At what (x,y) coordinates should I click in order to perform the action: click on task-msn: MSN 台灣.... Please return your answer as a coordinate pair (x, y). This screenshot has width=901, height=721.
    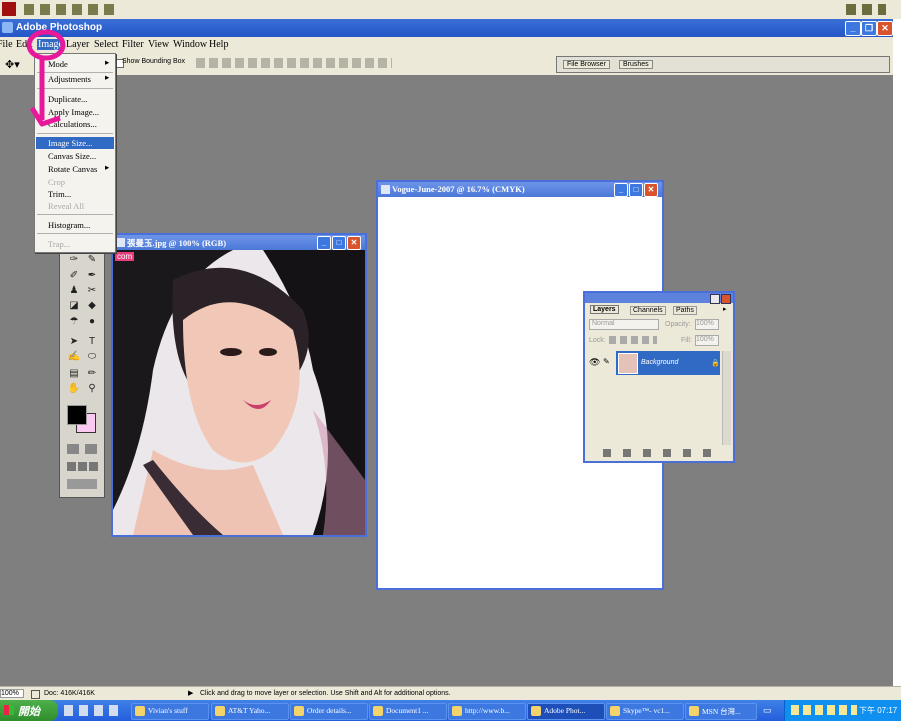
    Looking at the image, I should click on (721, 711).